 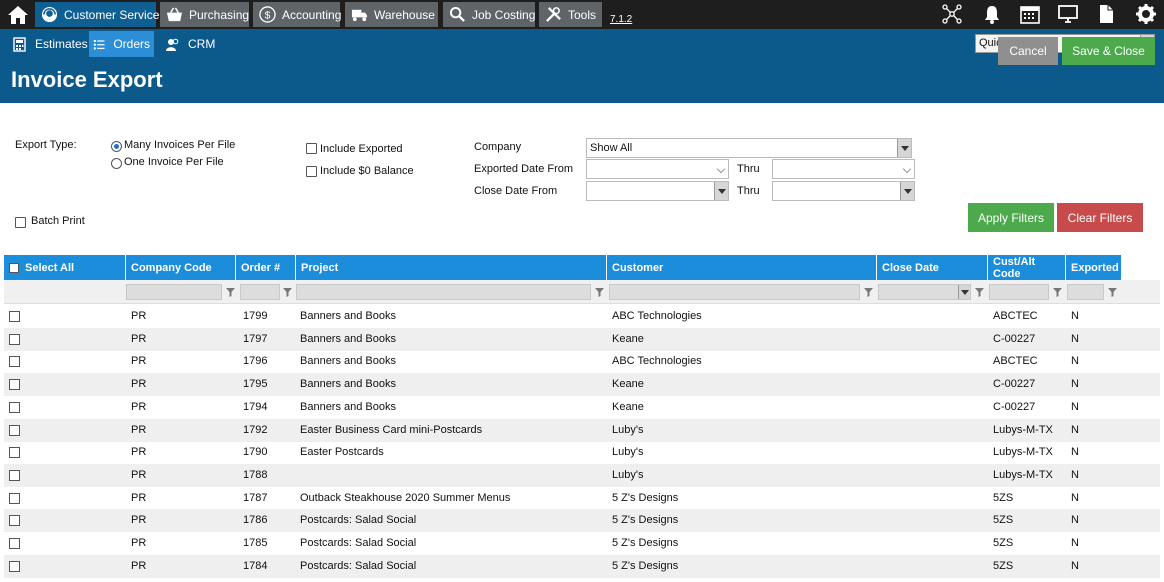 I want to click on column-header-project: Project, so click(x=451, y=267).